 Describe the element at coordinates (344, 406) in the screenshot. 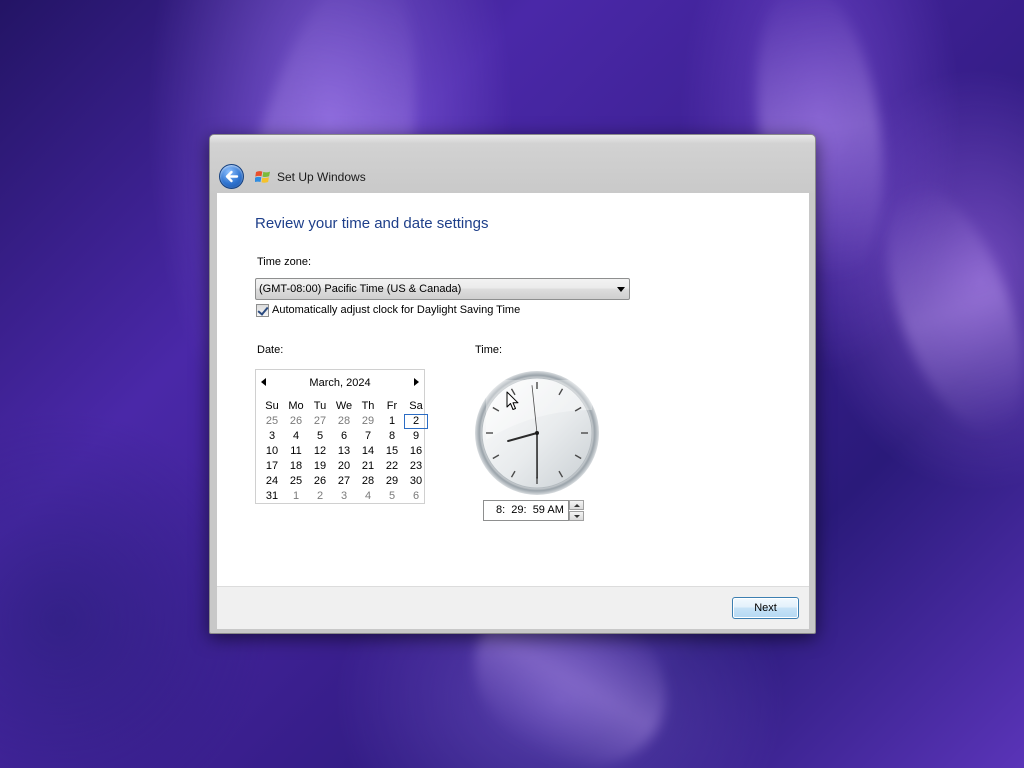

I see `weekday-header: We` at that location.